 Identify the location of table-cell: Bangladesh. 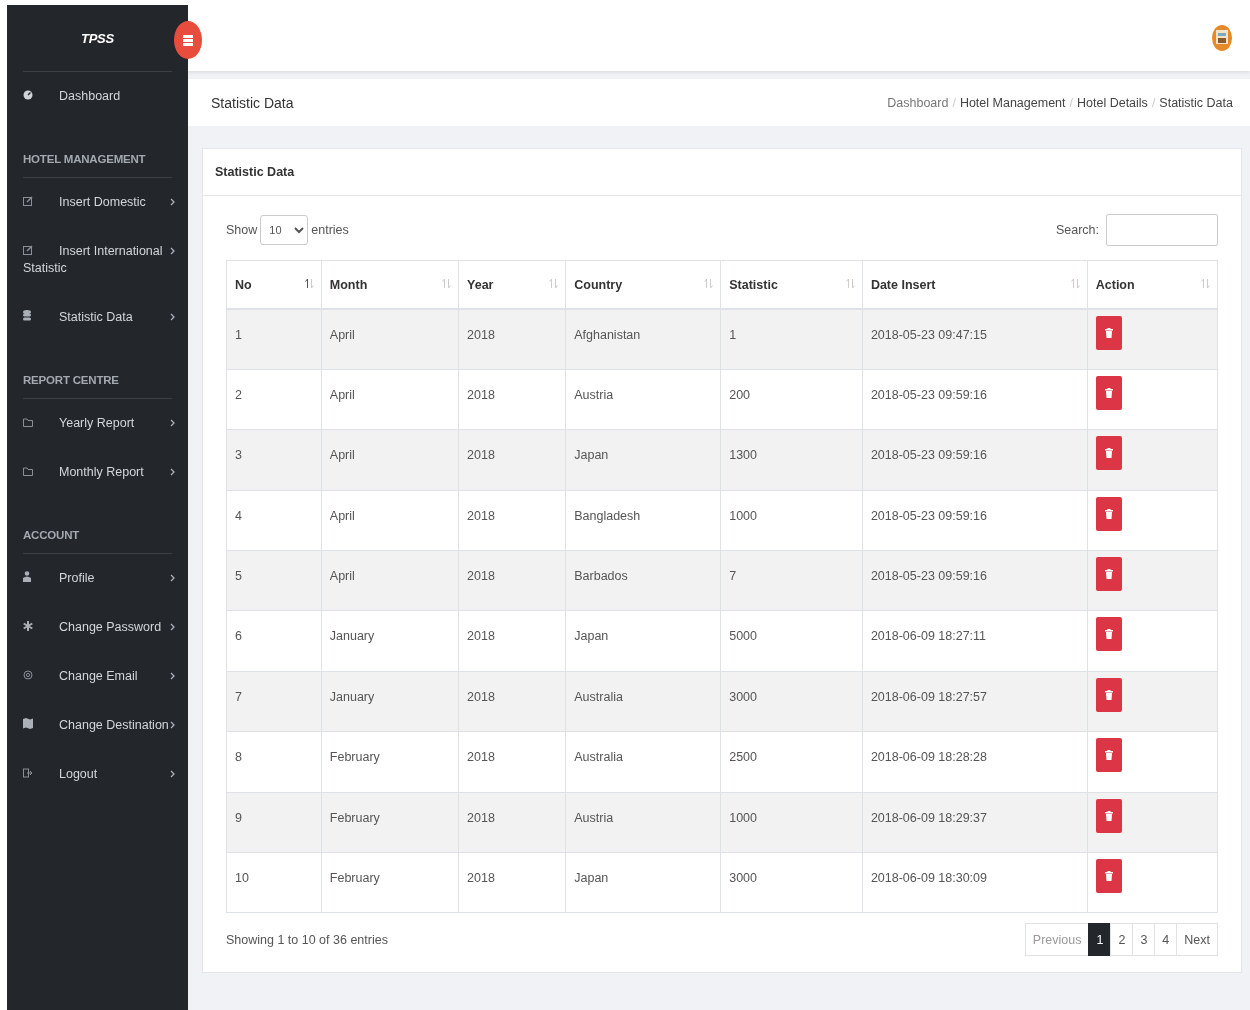
(607, 515).